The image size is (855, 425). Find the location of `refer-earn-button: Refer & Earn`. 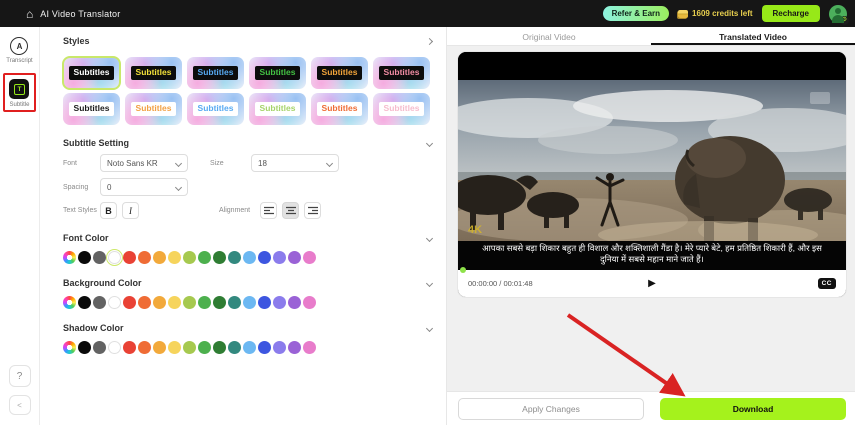

refer-earn-button: Refer & Earn is located at coordinates (636, 13).